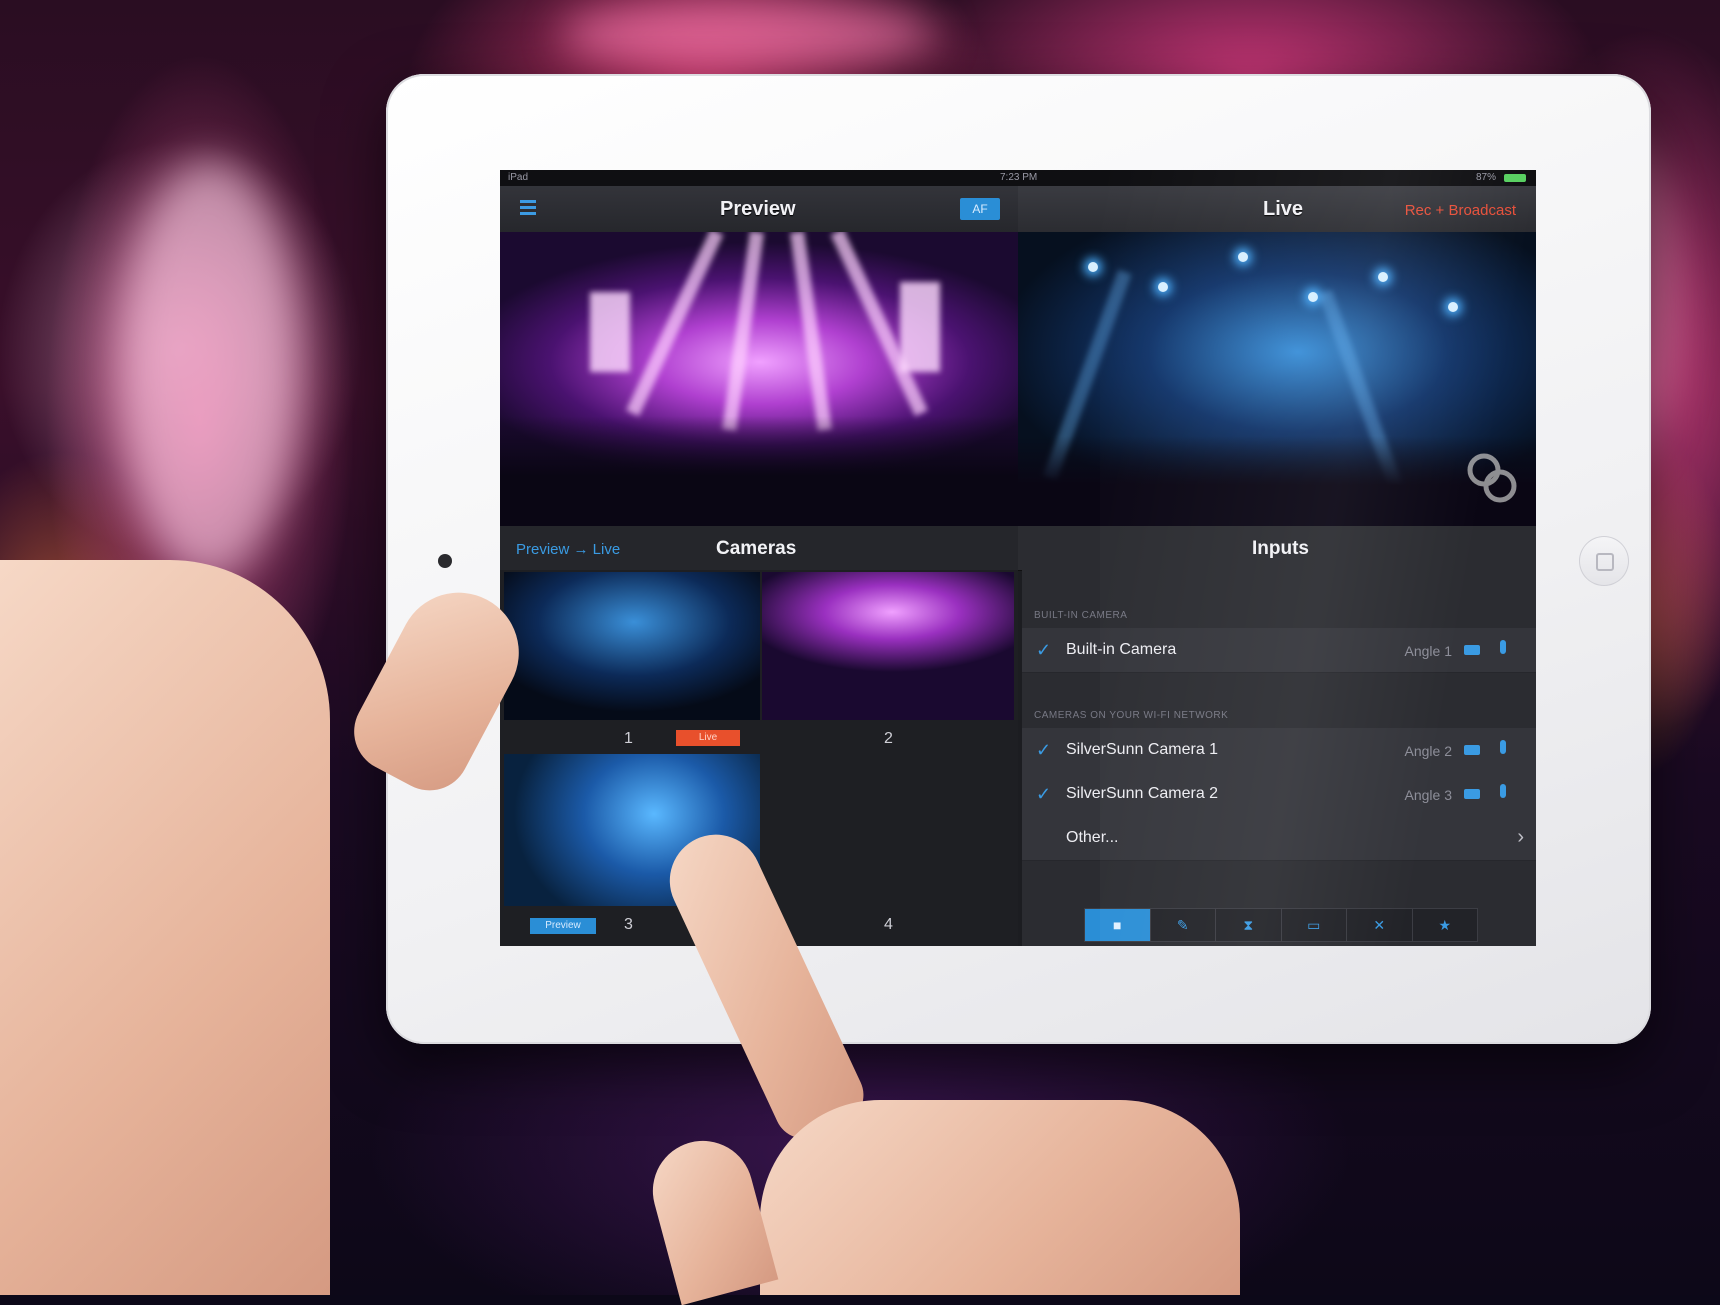  I want to click on front-camera, so click(445, 561).